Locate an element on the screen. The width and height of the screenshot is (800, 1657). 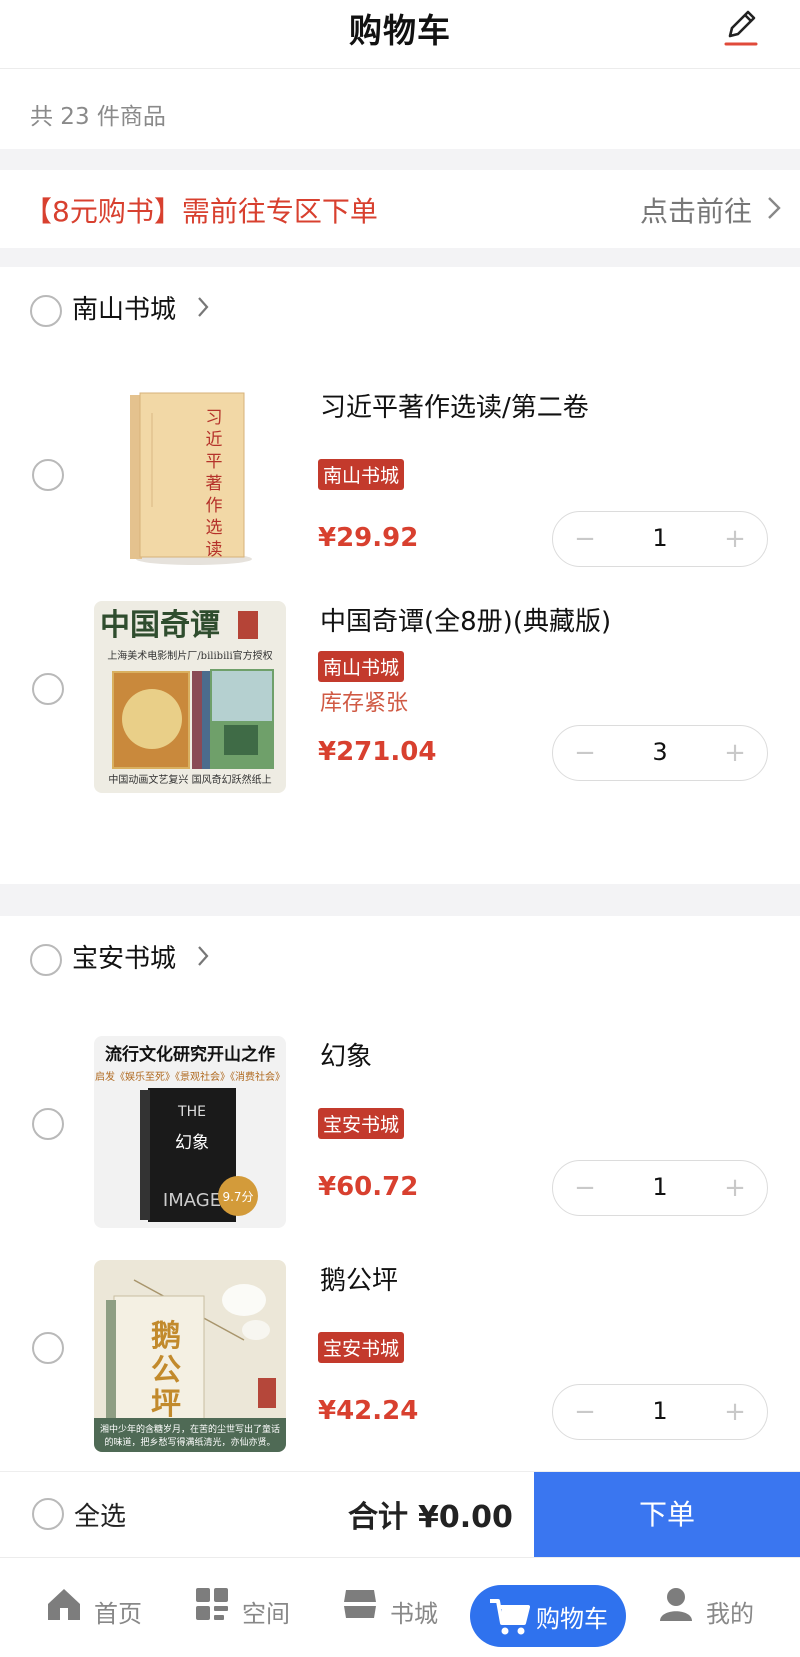
bottom-tab-bar: 首页 空间 书城 购物车 我的 is located at coordinates (400, 1607).